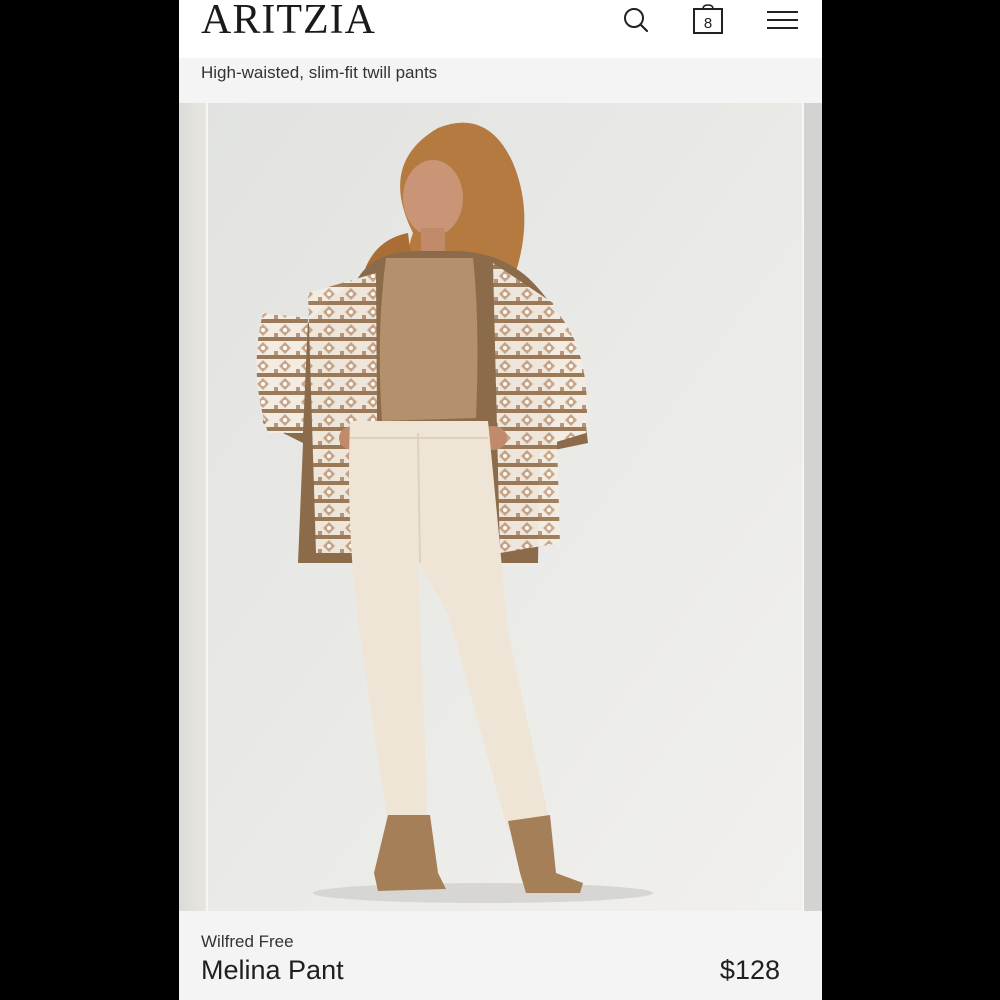 Image resolution: width=1000 pixels, height=1000 pixels. What do you see at coordinates (288, 22) in the screenshot?
I see `aritzia-logo: ARITZIA` at bounding box center [288, 22].